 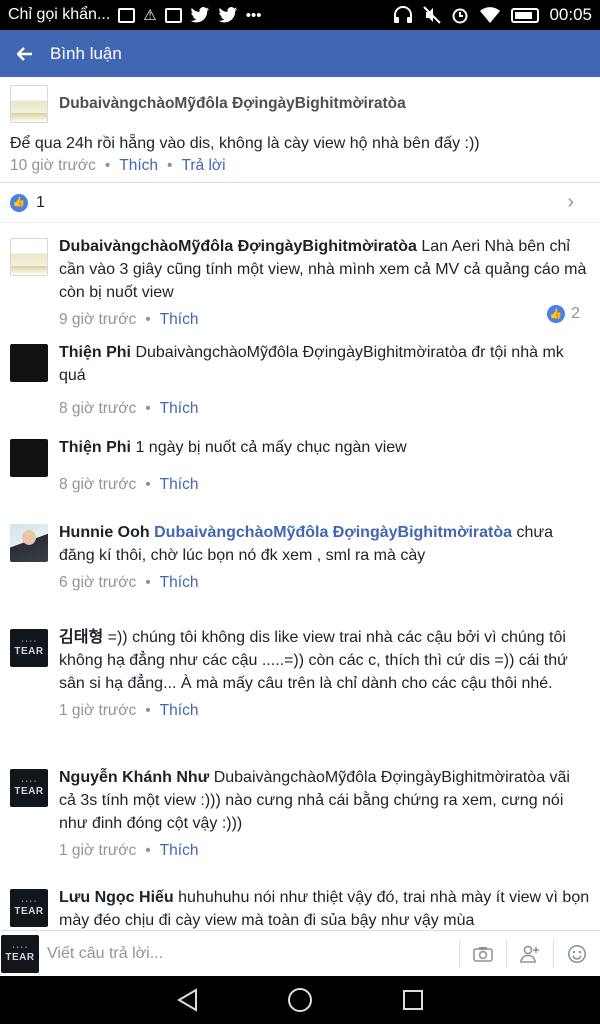 What do you see at coordinates (253, 953) in the screenshot?
I see `reply-input` at bounding box center [253, 953].